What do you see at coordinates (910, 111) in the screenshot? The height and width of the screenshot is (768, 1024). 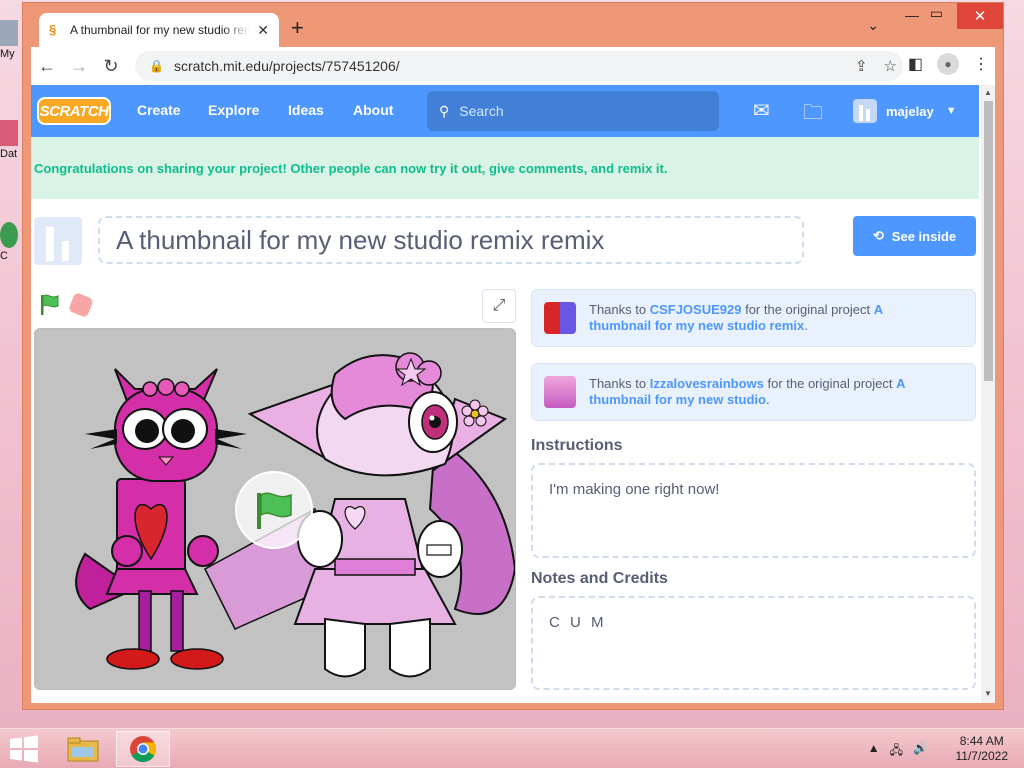 I see `username: majelay` at bounding box center [910, 111].